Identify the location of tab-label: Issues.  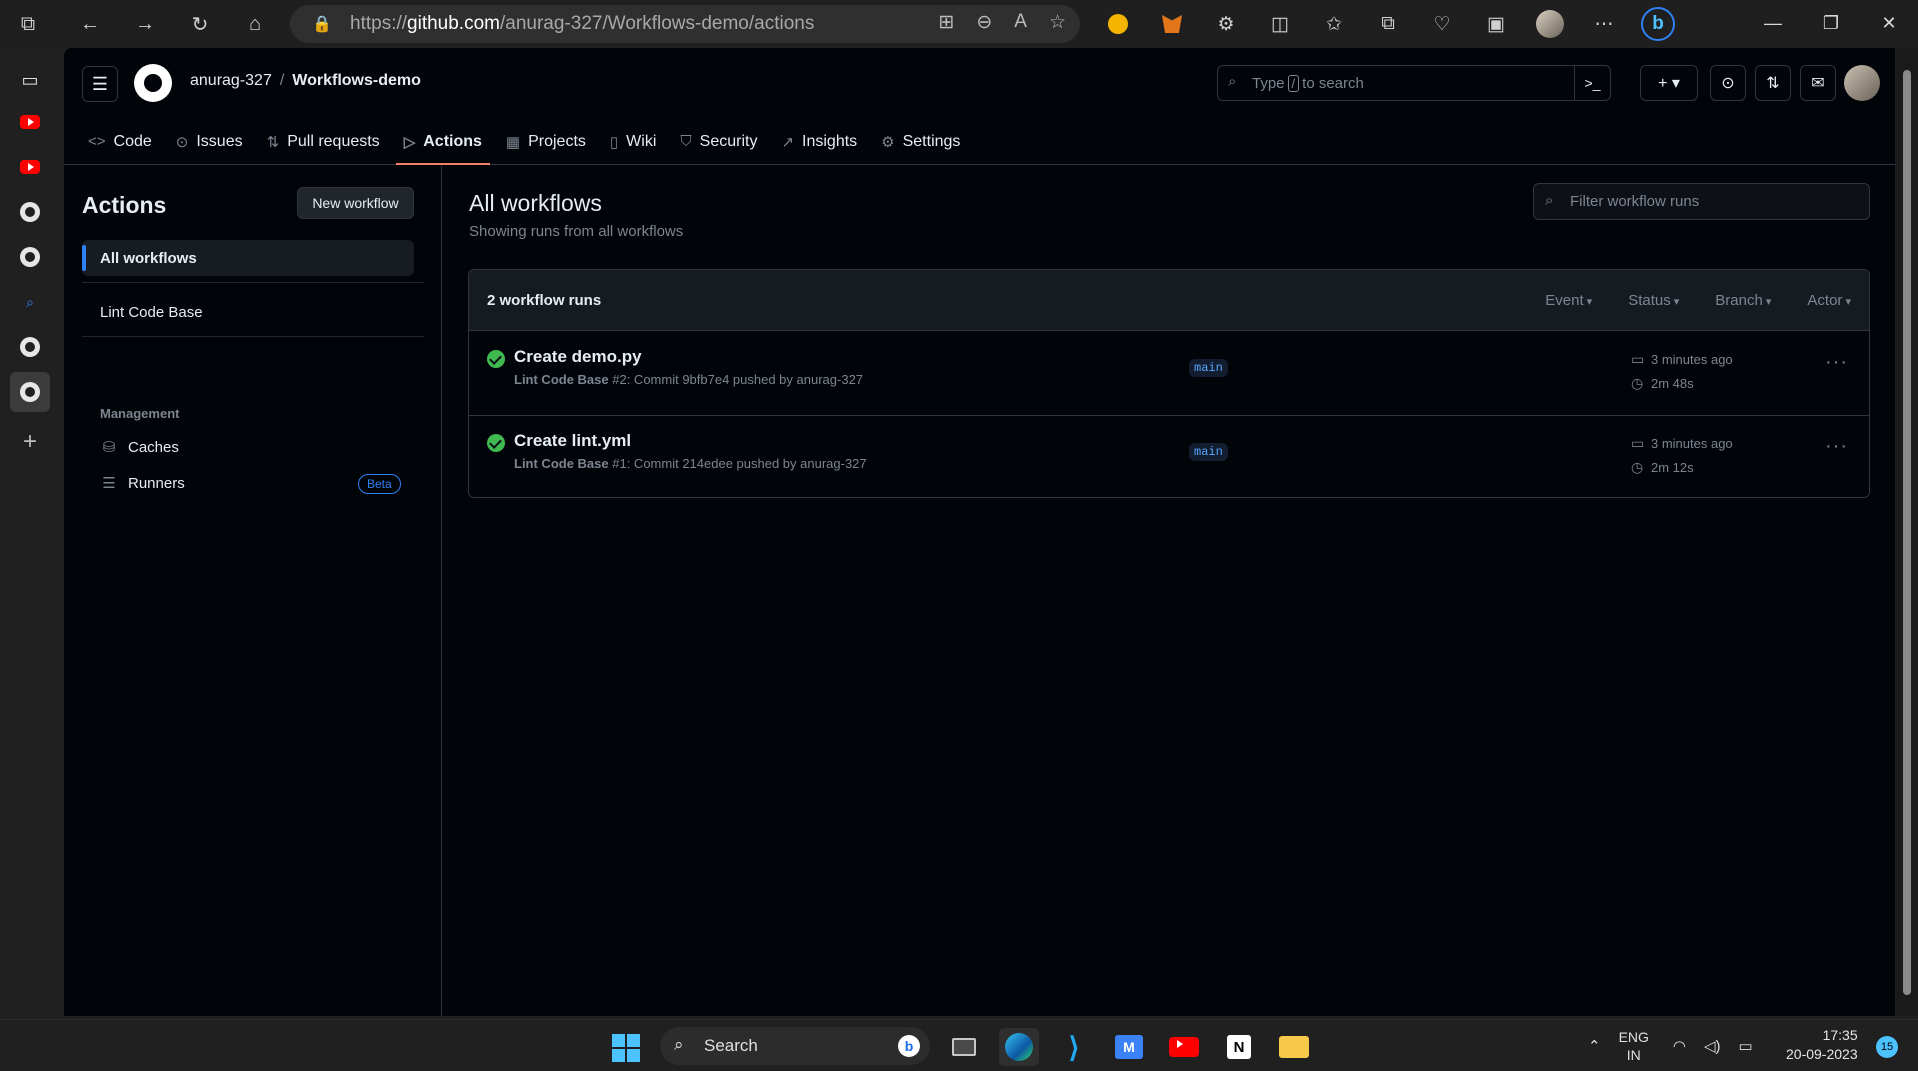
(219, 141).